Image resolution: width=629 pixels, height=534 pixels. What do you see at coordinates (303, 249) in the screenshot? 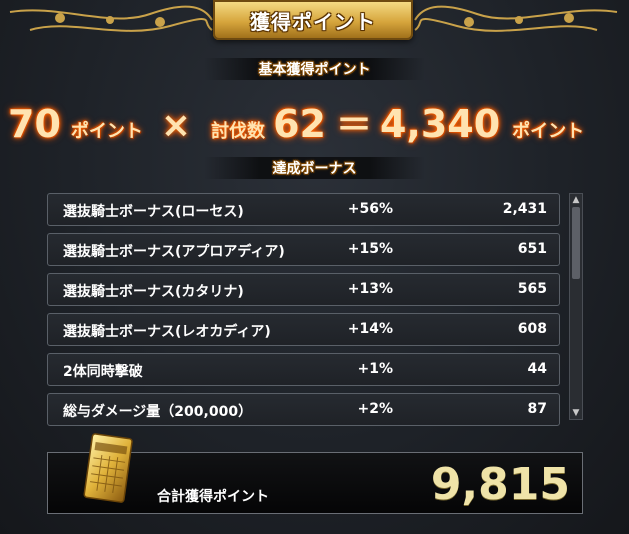
I see `bonus-row: 選抜騎士ボーナス(アプロアディア) +15% 651` at bounding box center [303, 249].